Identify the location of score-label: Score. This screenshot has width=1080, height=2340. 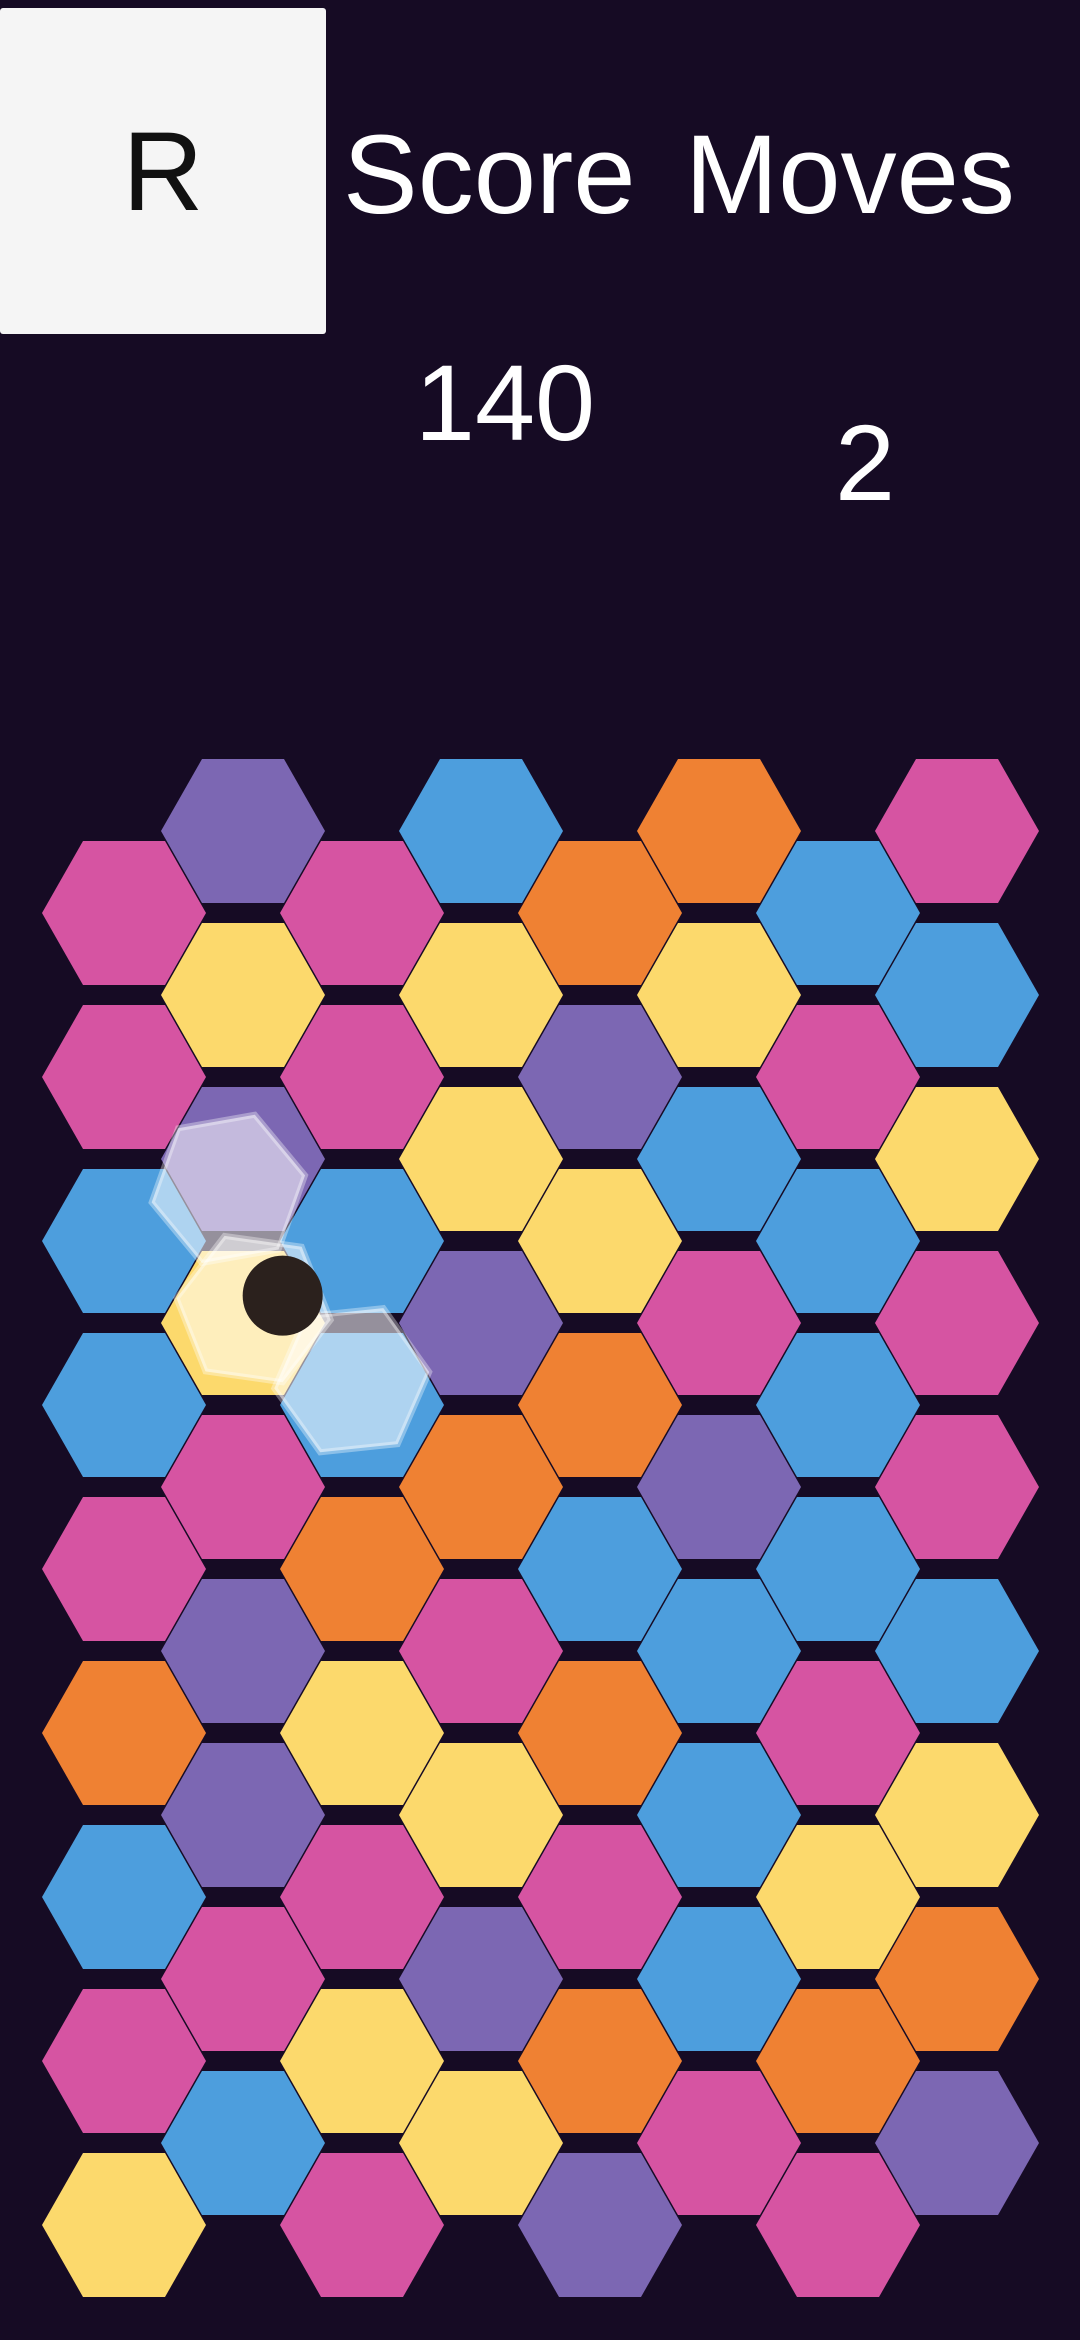
(489, 174).